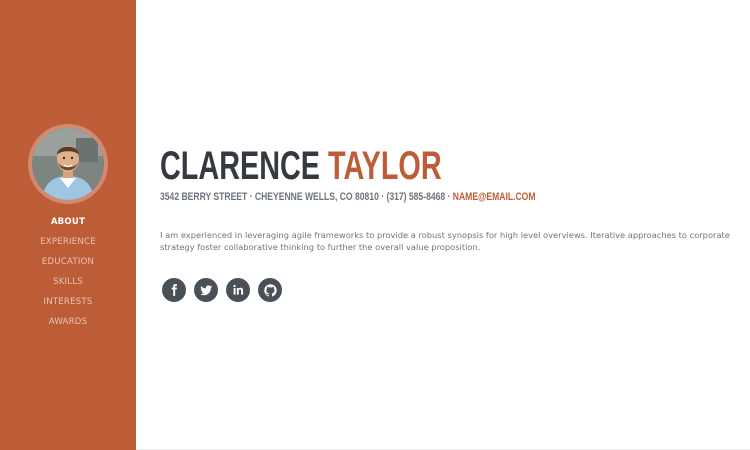 This screenshot has height=450, width=750. I want to click on twitter-button, so click(206, 290).